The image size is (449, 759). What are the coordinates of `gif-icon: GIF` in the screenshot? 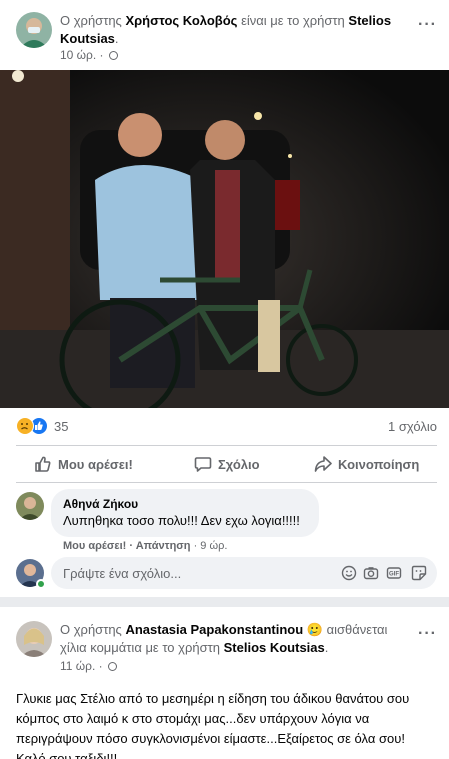 It's located at (394, 573).